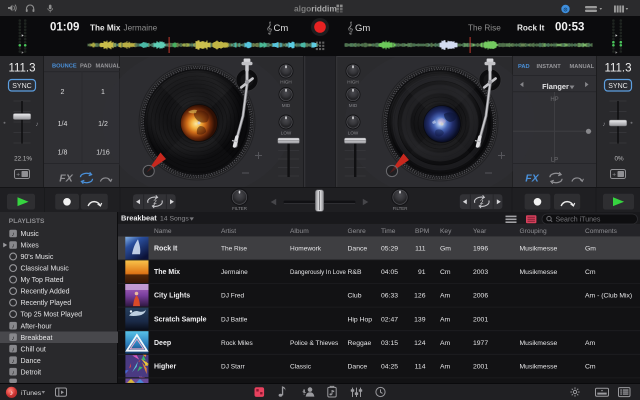 The width and height of the screenshot is (640, 400). Describe the element at coordinates (420, 249) in the screenshot. I see `svg-text: 111` at that location.